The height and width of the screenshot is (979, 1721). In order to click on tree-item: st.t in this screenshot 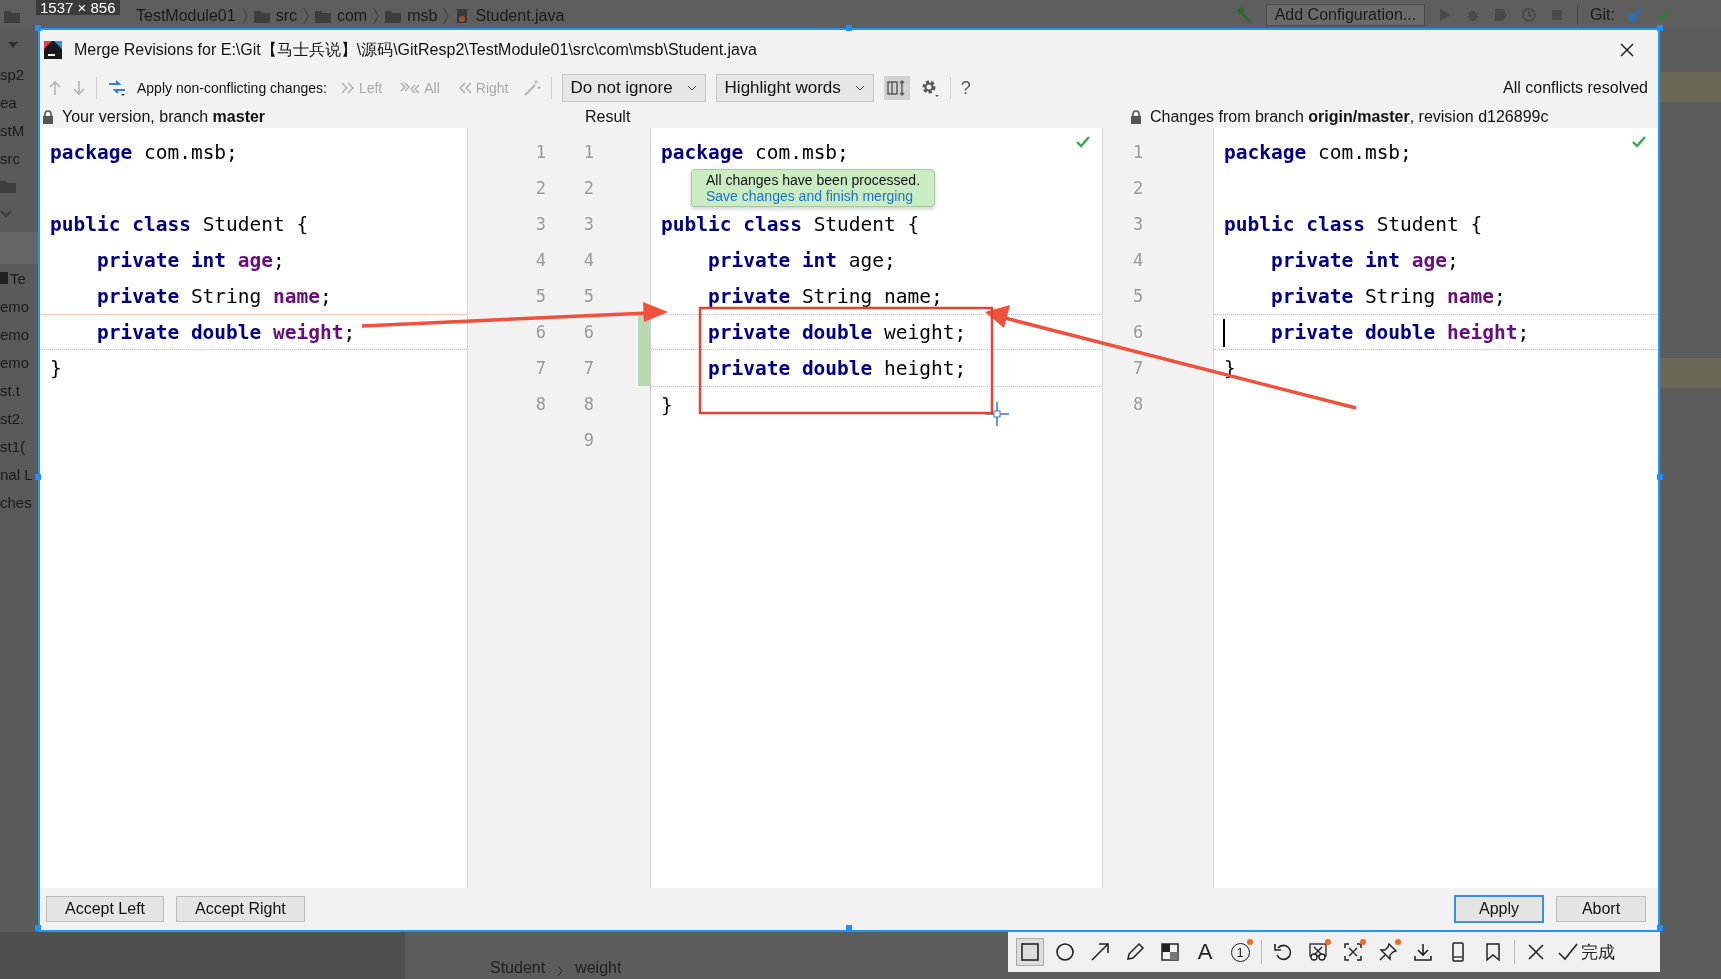, I will do `click(19, 390)`.